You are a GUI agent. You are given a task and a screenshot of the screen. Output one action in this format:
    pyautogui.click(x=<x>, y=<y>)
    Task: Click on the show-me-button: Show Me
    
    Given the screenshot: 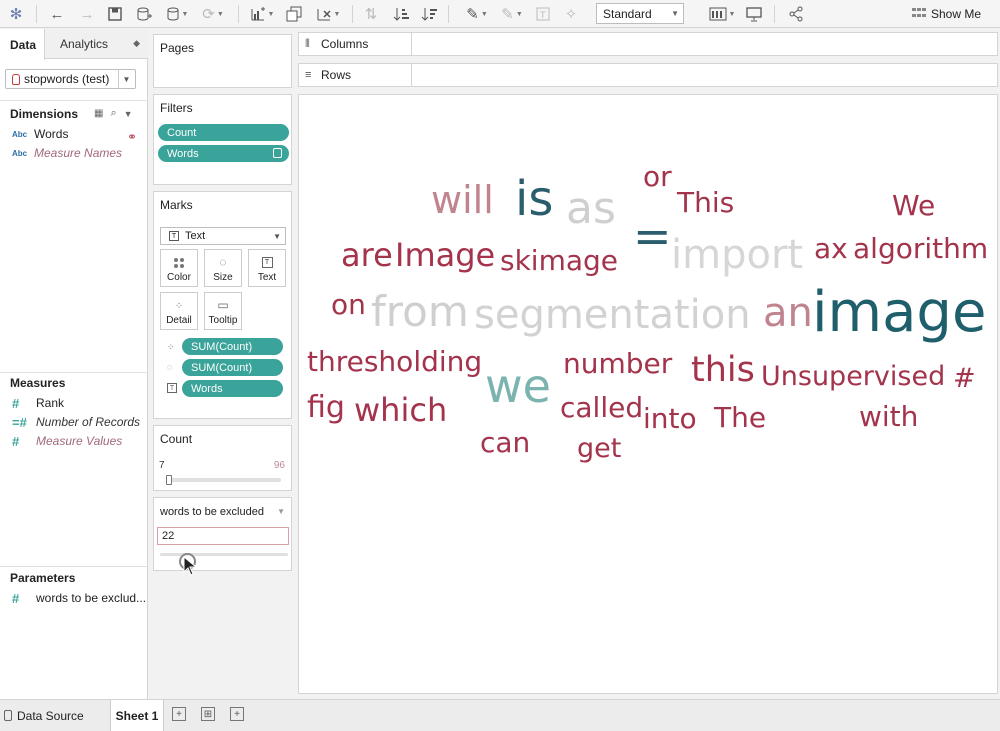 What is the action you would take?
    pyautogui.click(x=946, y=13)
    